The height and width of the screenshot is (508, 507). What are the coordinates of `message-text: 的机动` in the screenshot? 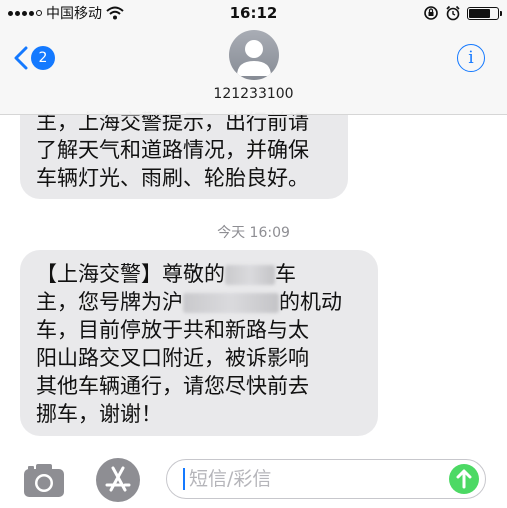 It's located at (310, 302).